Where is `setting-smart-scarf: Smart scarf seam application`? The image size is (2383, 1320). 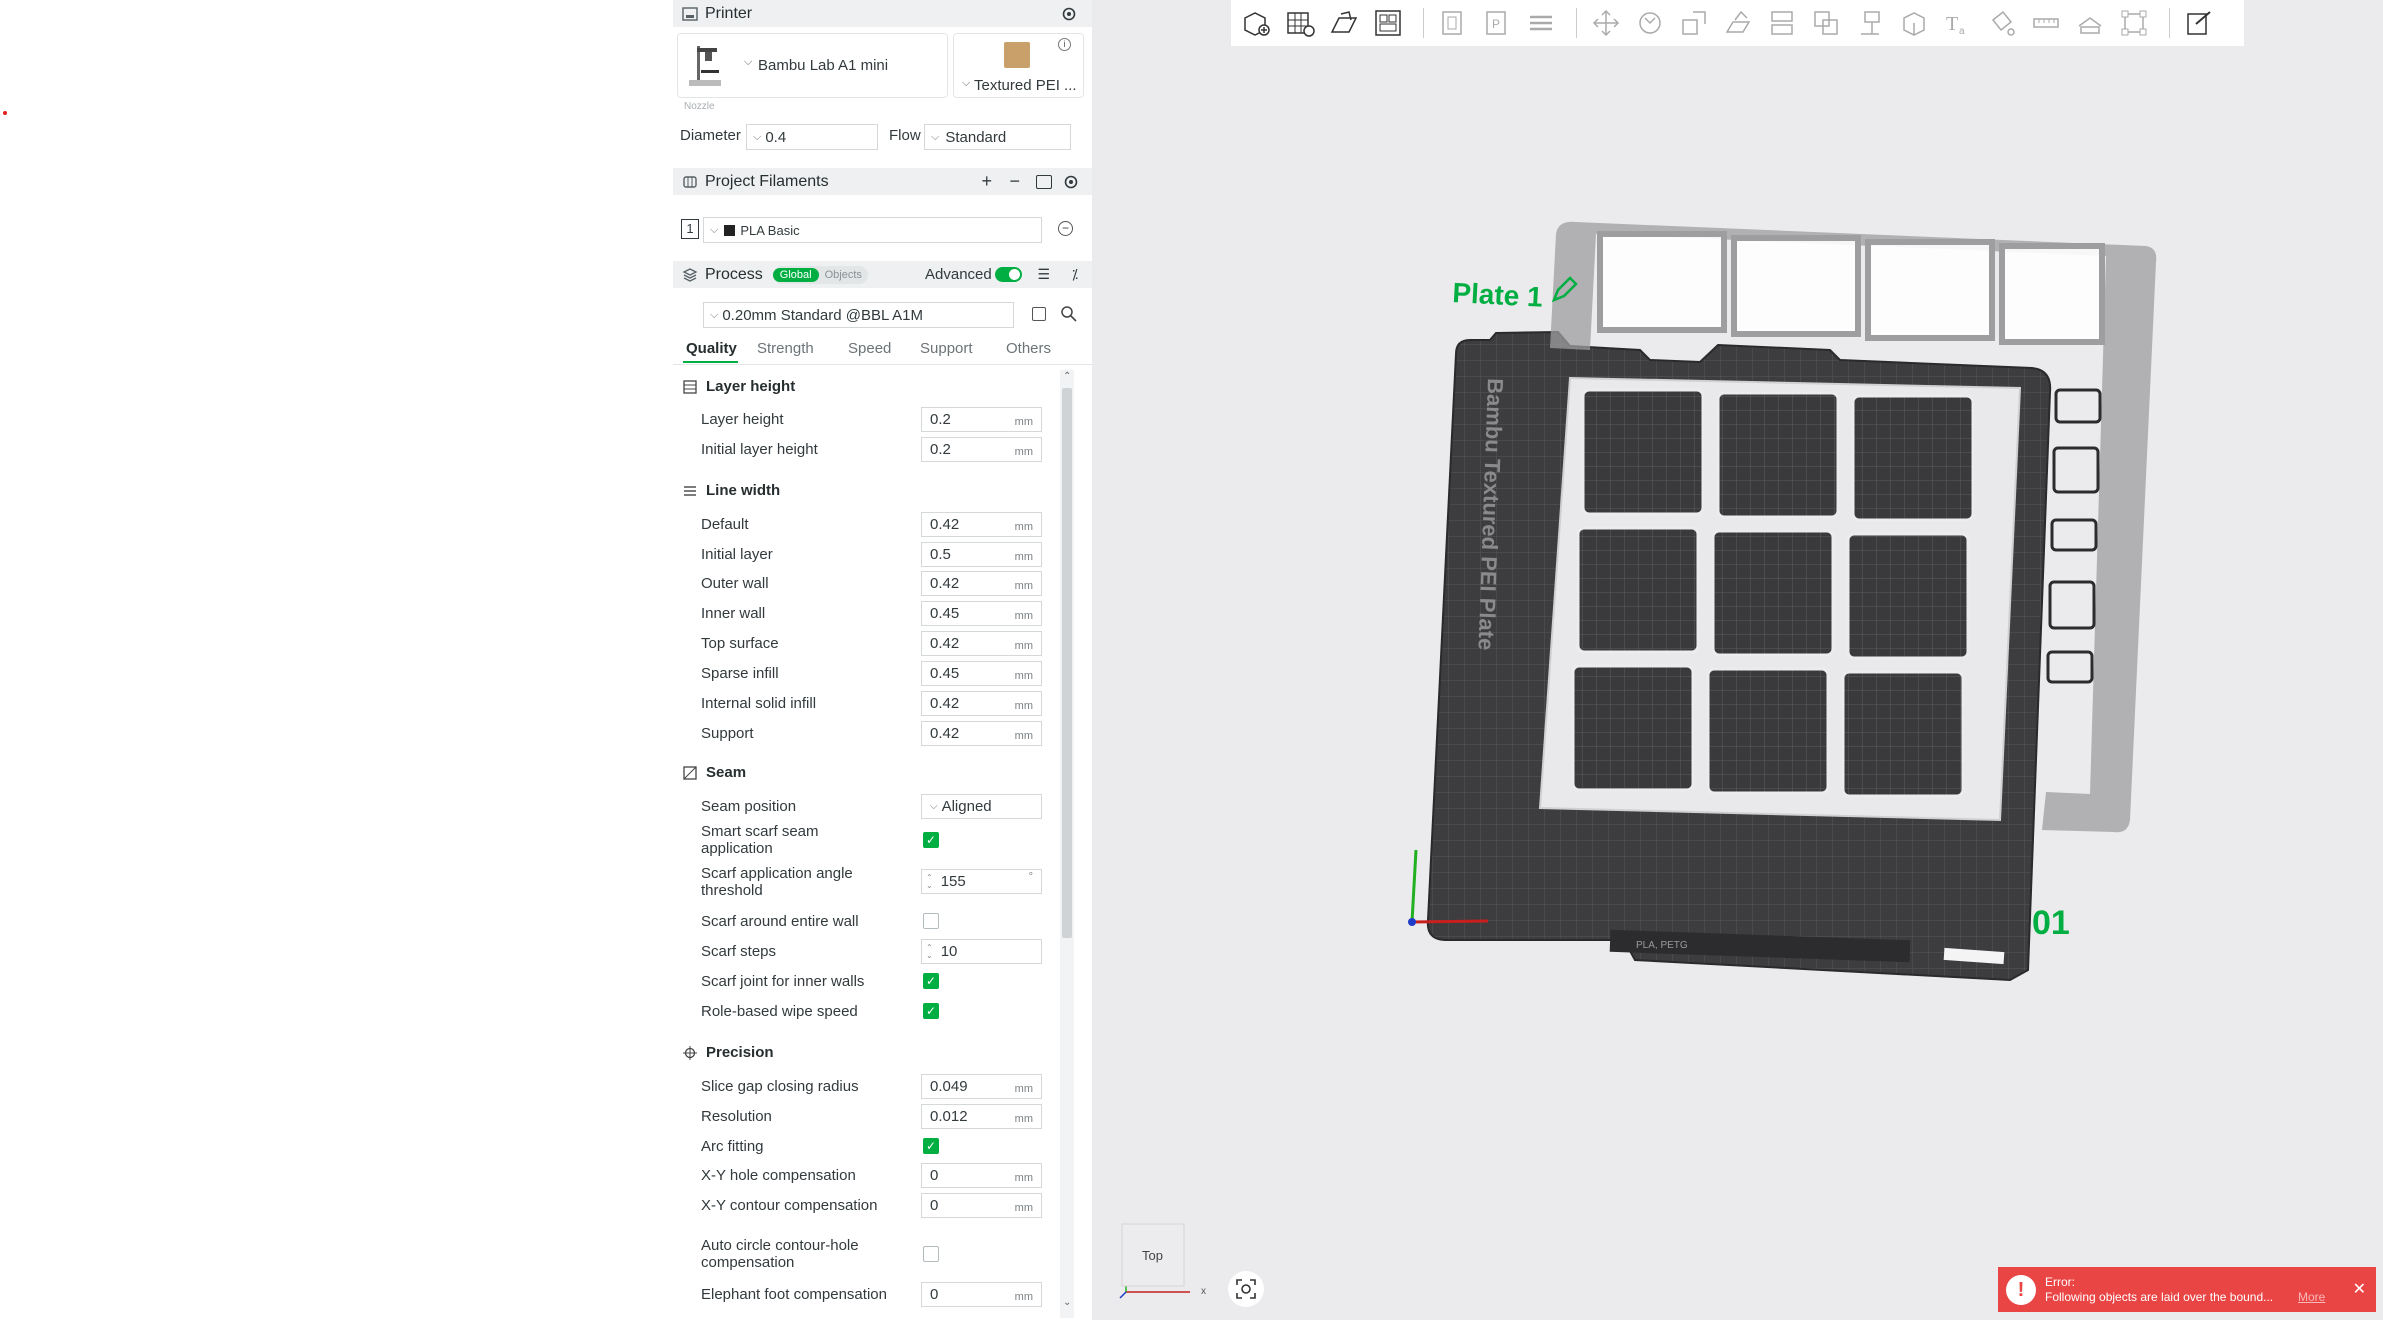 setting-smart-scarf: Smart scarf seam application is located at coordinates (881, 840).